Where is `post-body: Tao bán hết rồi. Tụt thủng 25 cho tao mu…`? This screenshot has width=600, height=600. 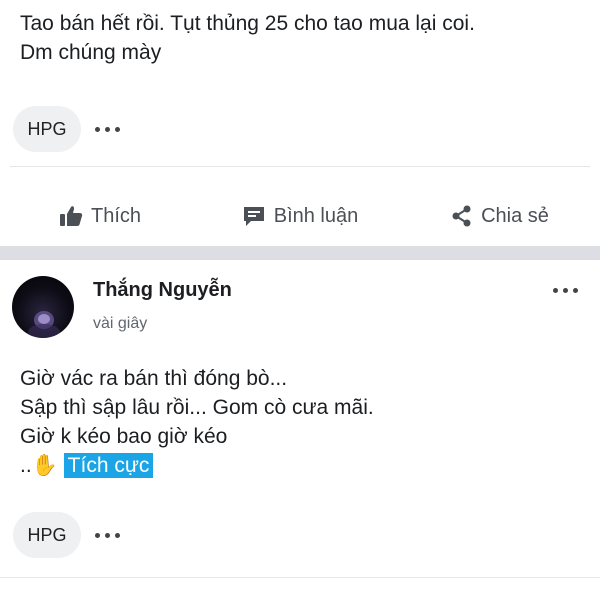 post-body: Tao bán hết rồi. Tụt thủng 25 cho tao mu… is located at coordinates (300, 38).